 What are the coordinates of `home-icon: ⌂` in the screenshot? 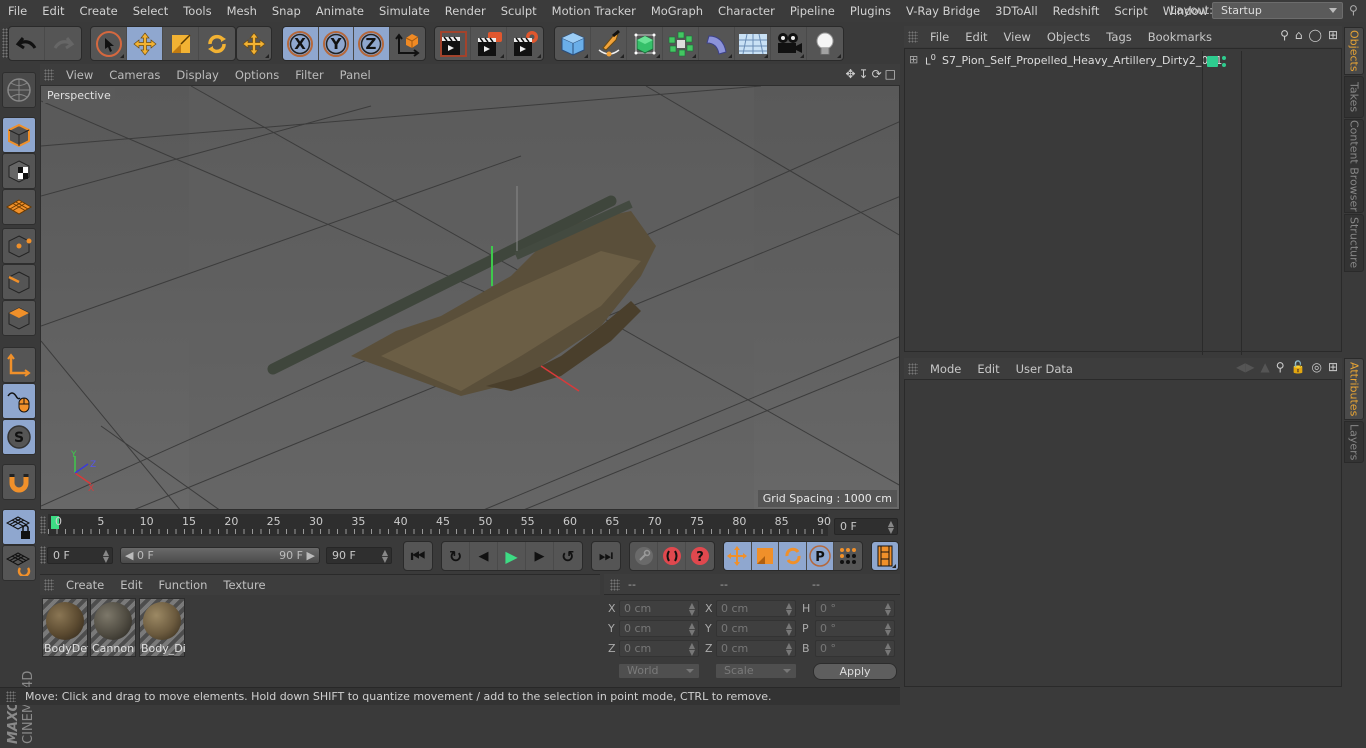 It's located at (1299, 35).